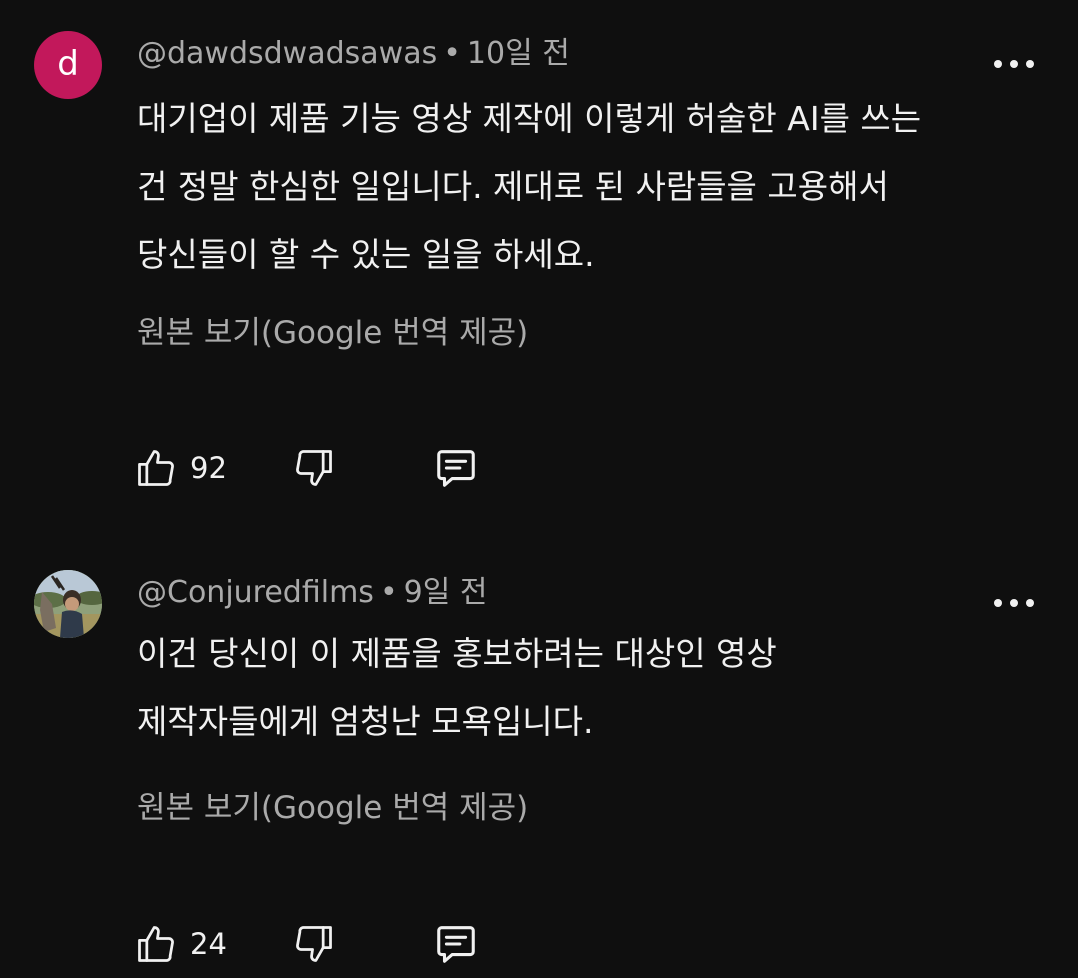  What do you see at coordinates (208, 944) in the screenshot?
I see `like-count: 24` at bounding box center [208, 944].